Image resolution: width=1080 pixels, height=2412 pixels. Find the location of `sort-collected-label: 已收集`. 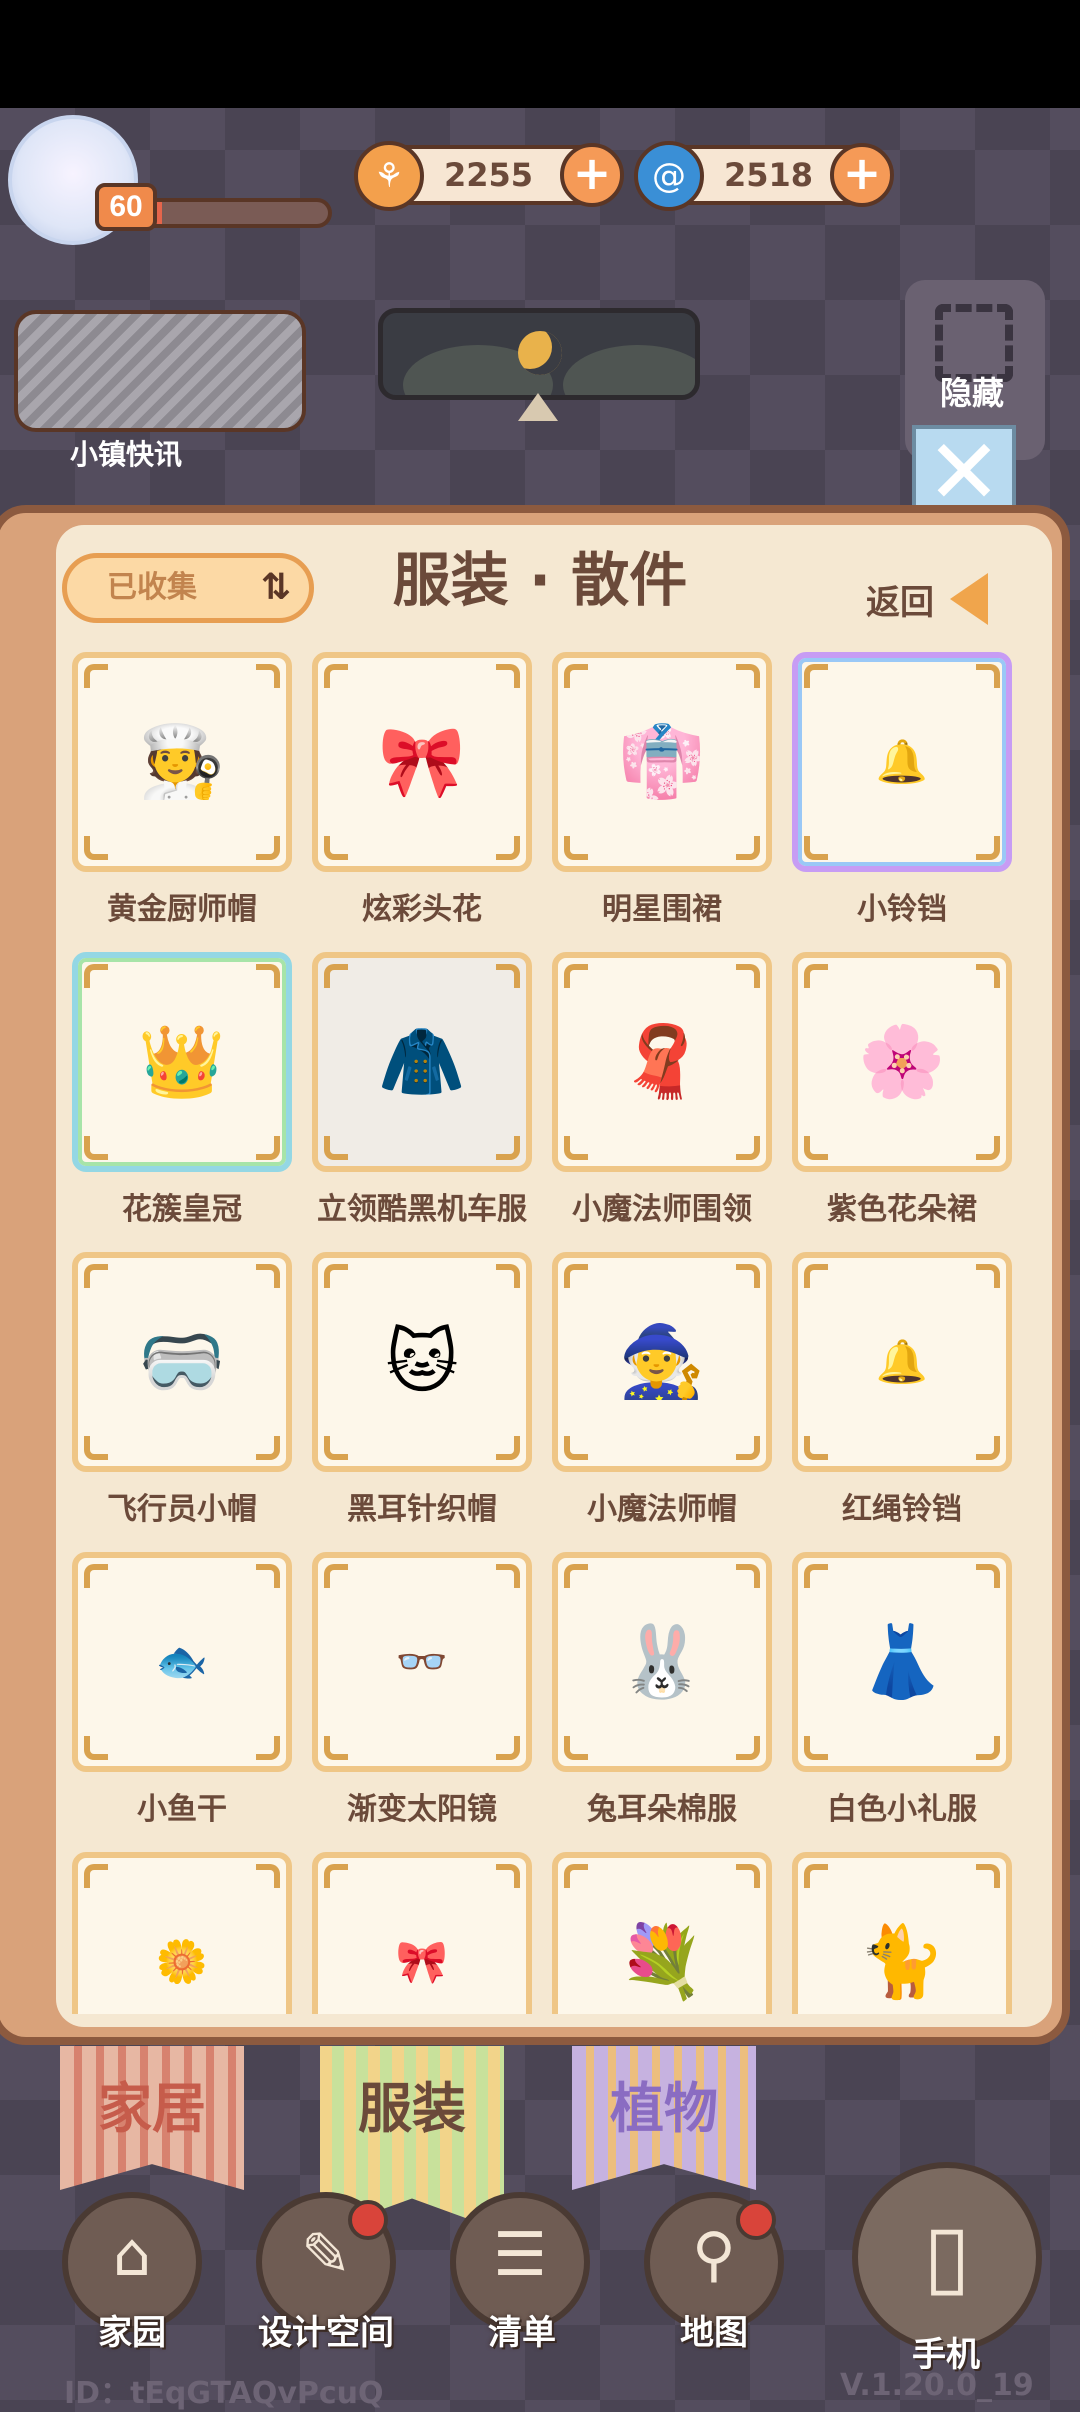

sort-collected-label: 已收集 is located at coordinates (152, 587).